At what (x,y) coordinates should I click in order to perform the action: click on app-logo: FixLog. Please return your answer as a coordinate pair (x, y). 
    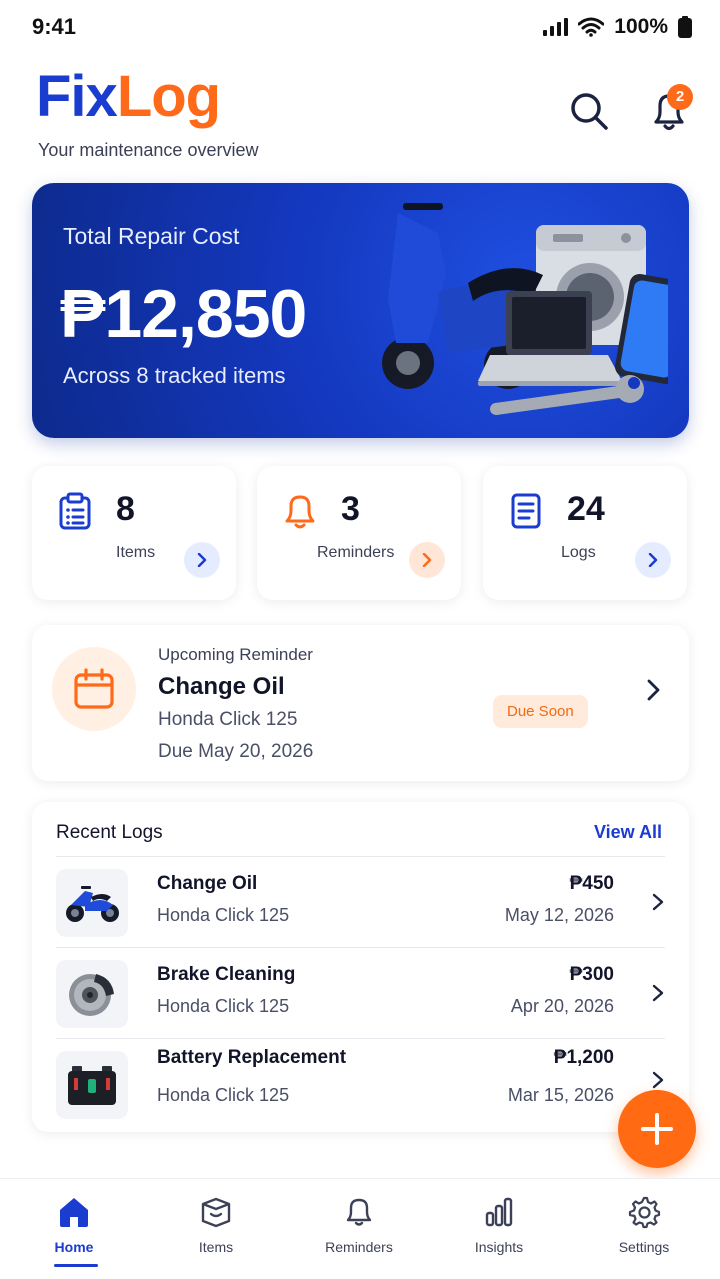
    Looking at the image, I should click on (128, 97).